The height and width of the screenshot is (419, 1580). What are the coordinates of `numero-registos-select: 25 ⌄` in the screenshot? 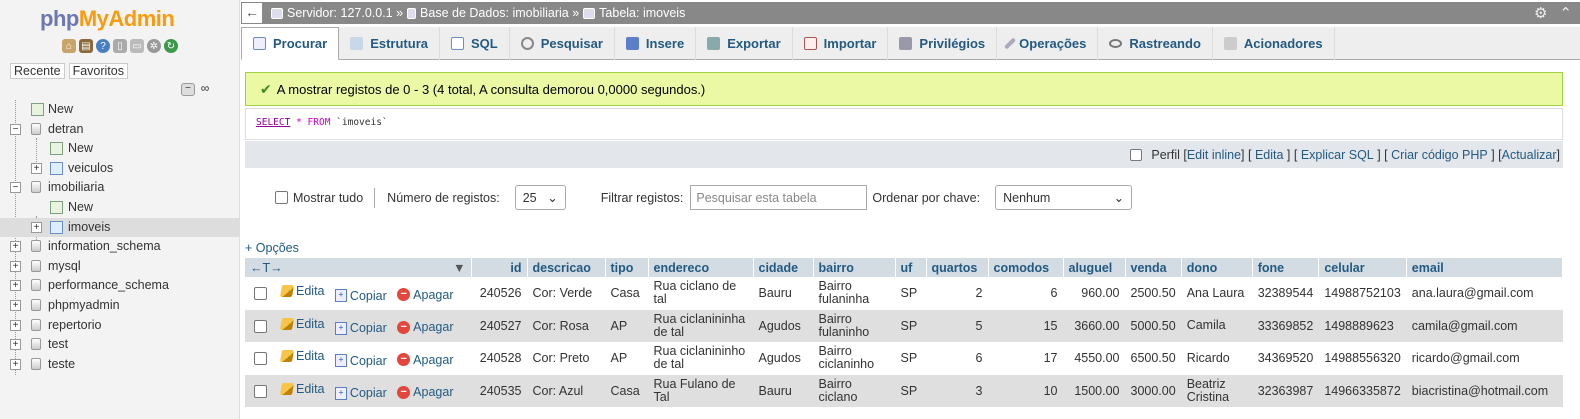 It's located at (540, 197).